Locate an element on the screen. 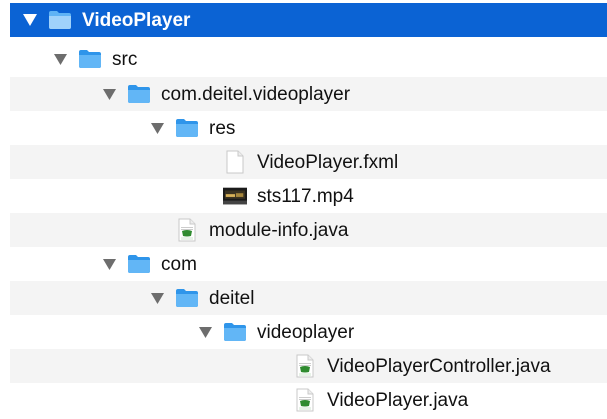 The height and width of the screenshot is (419, 607). tree-row-videoplayer-fxml: VideoPlayer.fxml is located at coordinates (308, 162).